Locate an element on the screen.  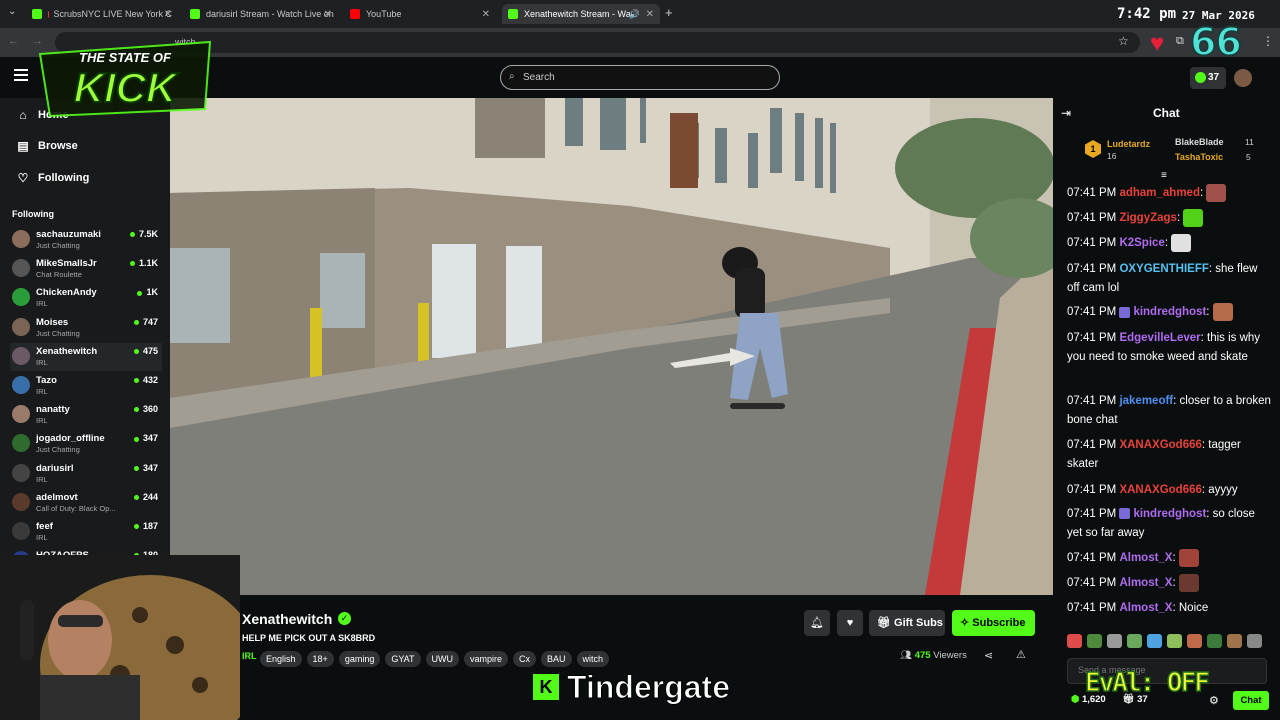
extension-puzzle-icon: ⧉ is located at coordinates (1180, 41).